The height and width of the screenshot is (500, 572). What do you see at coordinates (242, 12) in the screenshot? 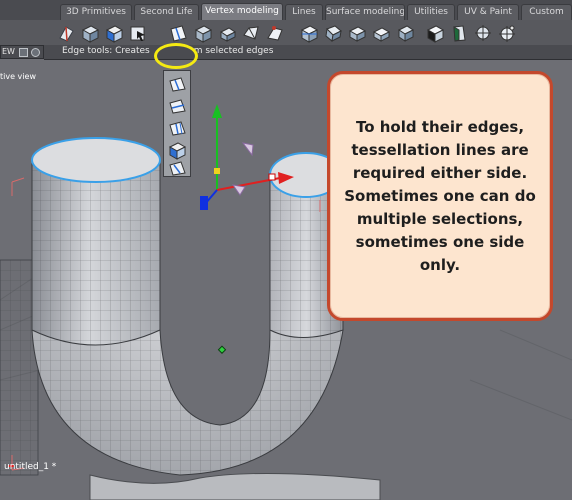
I see `tab-vertex-modeling: Vertex modeling` at bounding box center [242, 12].